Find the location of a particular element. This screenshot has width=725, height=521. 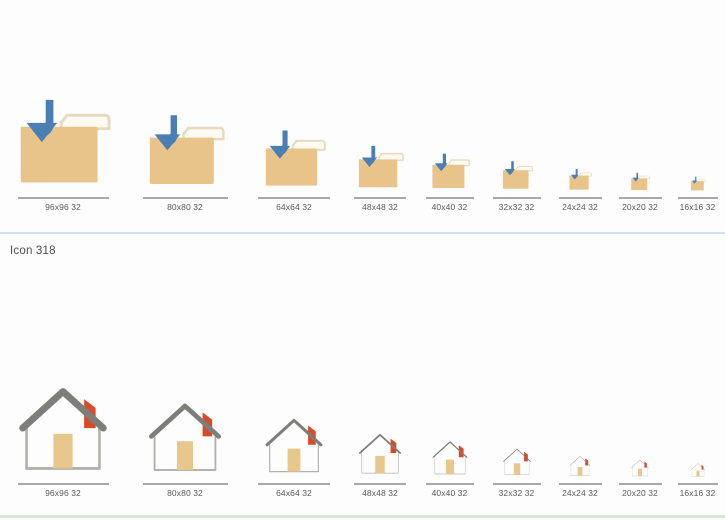

section-caption: Icon 318 is located at coordinates (33, 251).